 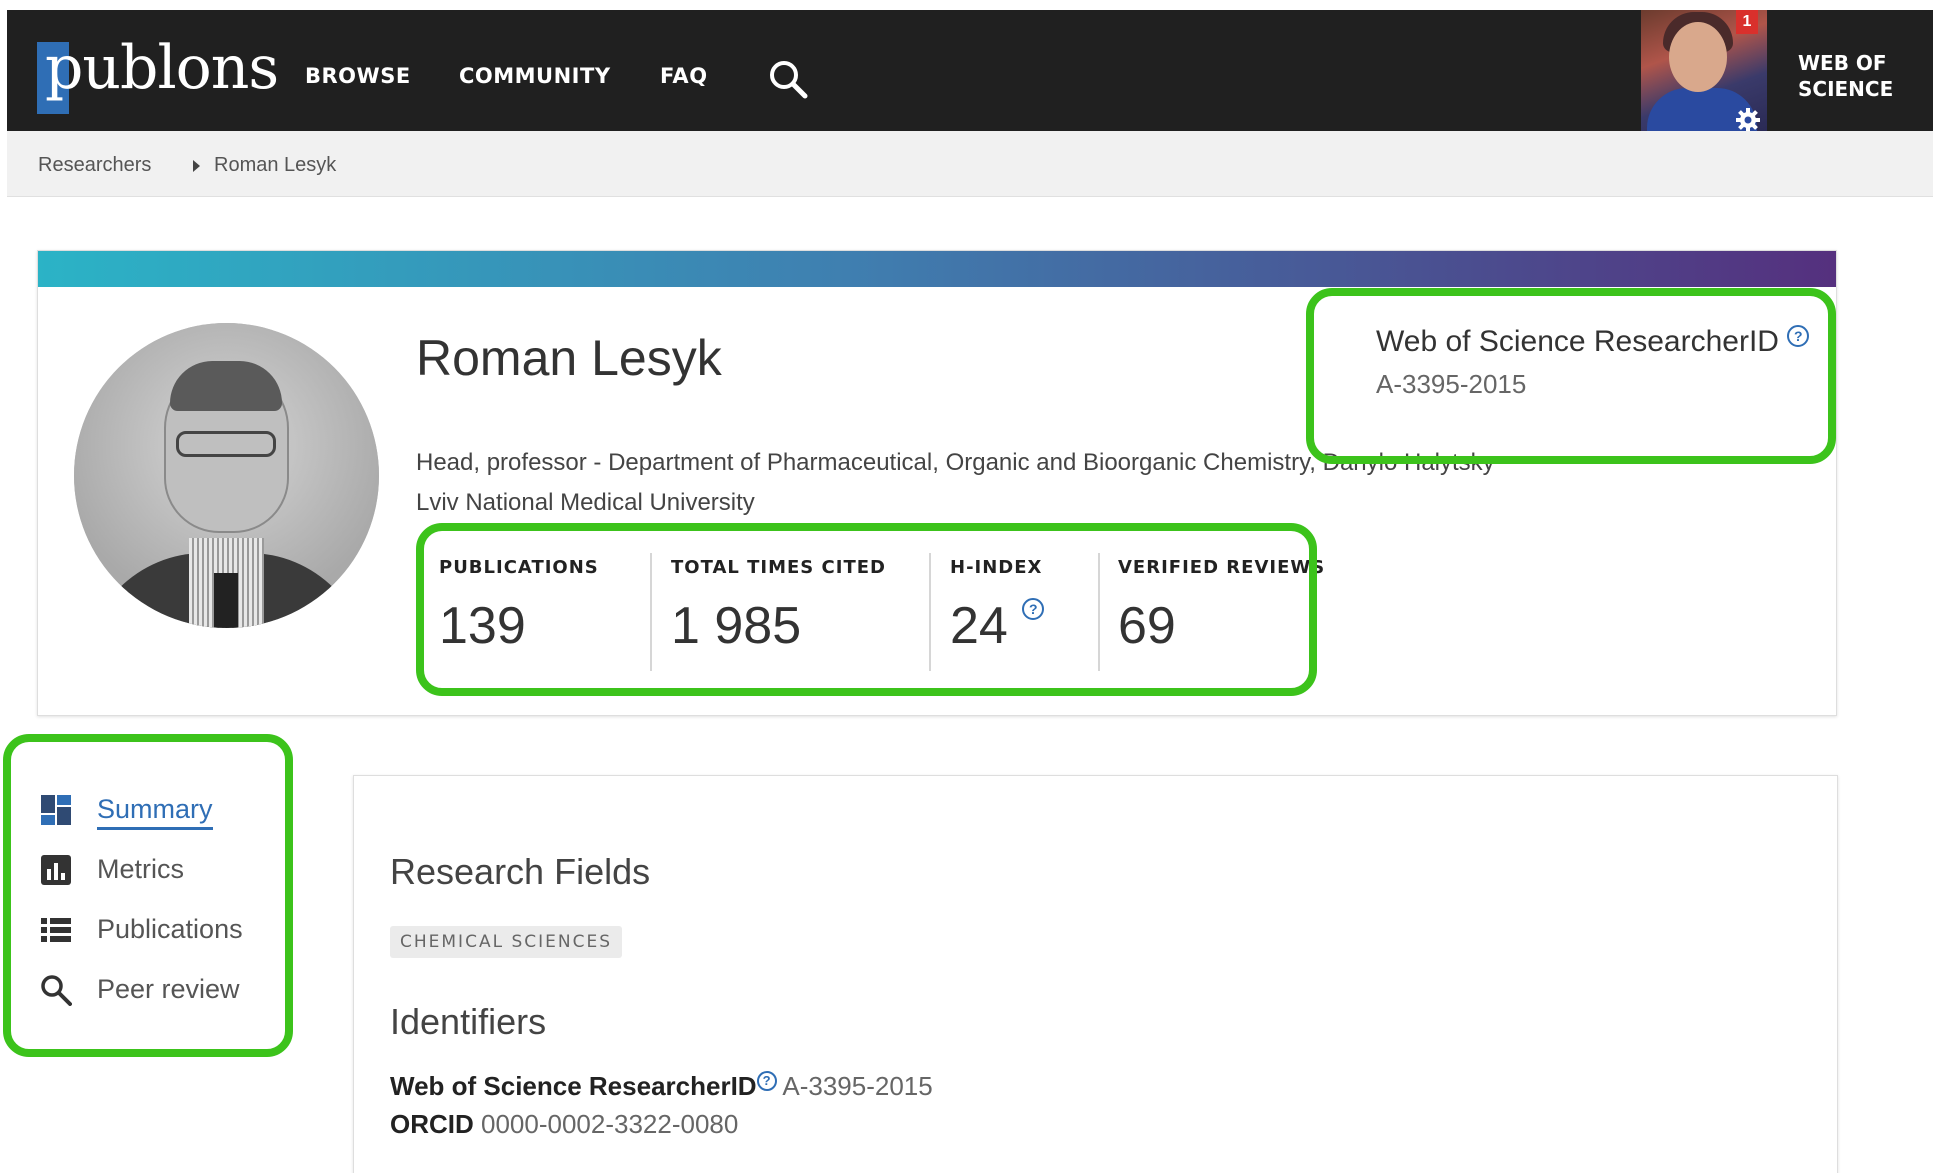 I want to click on breadcrumb-researchers: Researchers, so click(x=94, y=165).